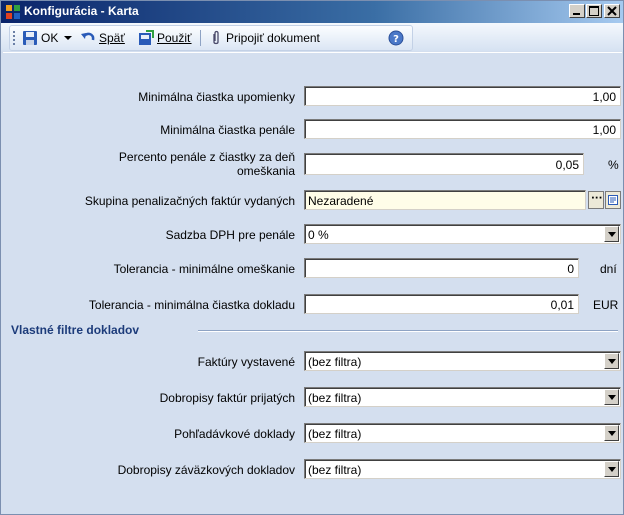  I want to click on filter-issued-invoices-dropdown-button, so click(611, 361).